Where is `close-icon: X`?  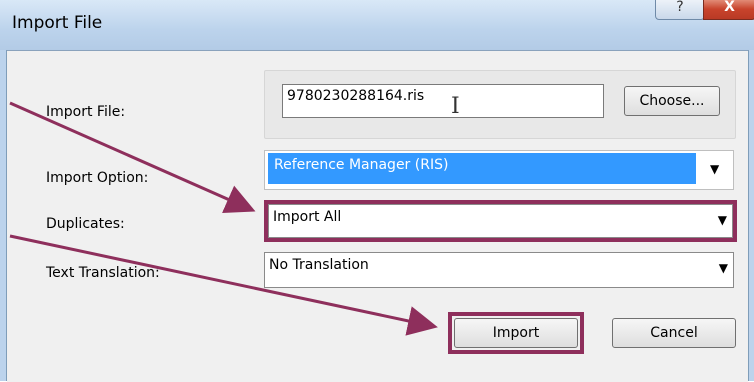 close-icon: X is located at coordinates (728, 10).